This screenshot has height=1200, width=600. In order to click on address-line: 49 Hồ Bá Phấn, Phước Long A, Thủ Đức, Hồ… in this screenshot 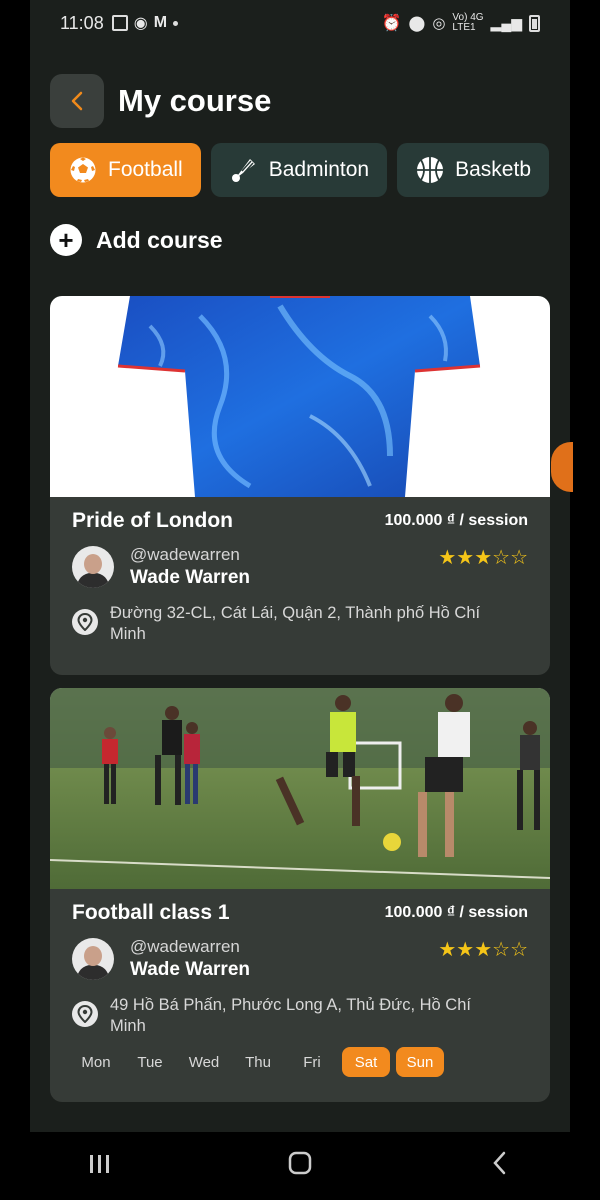, I will do `click(290, 1005)`.